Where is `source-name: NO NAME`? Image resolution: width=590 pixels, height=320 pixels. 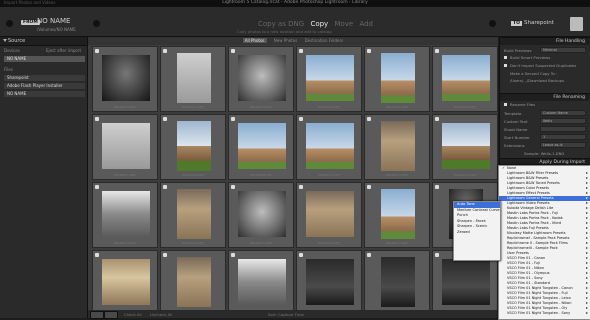
source-name: NO NAME is located at coordinates (53, 21).